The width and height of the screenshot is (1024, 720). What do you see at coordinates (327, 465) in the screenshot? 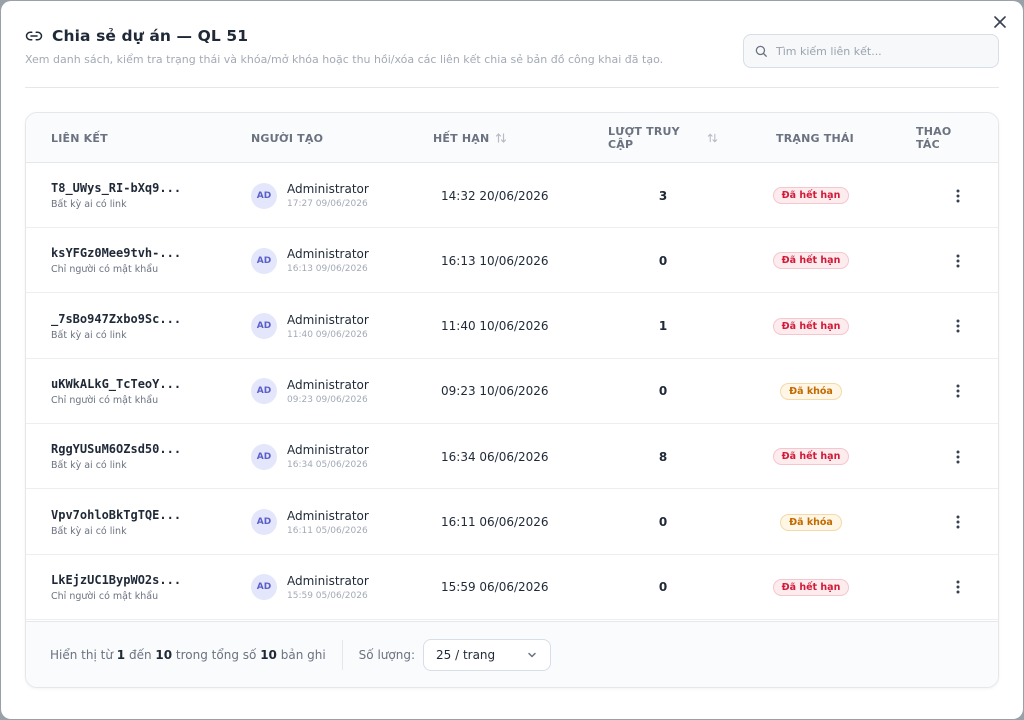
I see `created-time: 16:34 05/06/2026` at bounding box center [327, 465].